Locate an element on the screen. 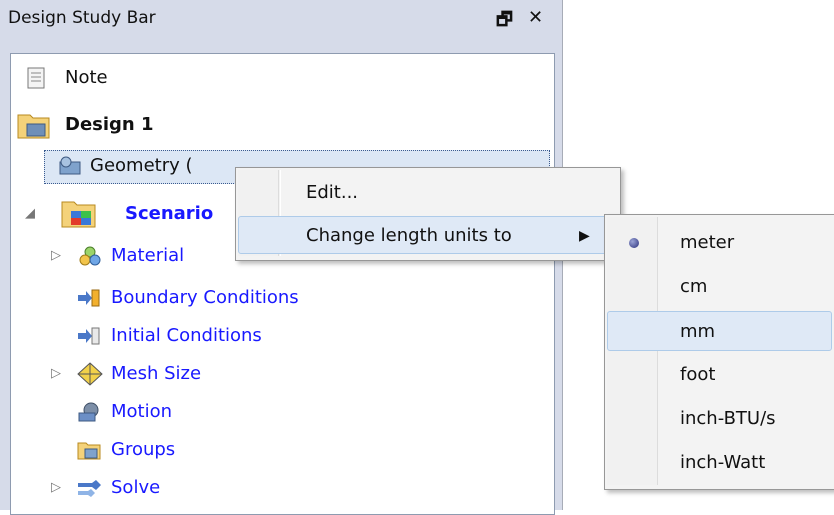 The height and width of the screenshot is (515, 834). unit-label-inch-watt: inch-Watt is located at coordinates (723, 462).